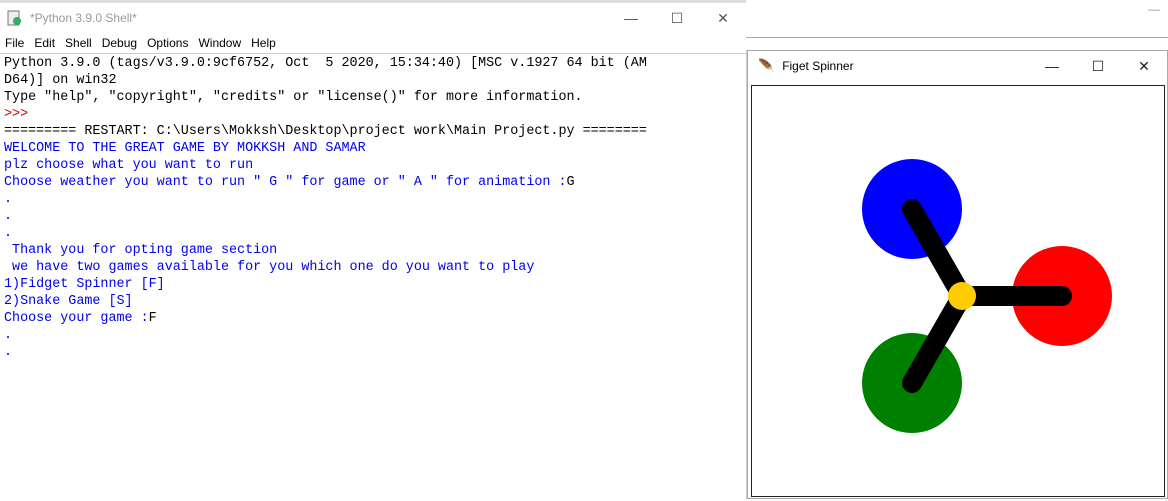  I want to click on shell-line: Choose your game :F, so click(325, 318).